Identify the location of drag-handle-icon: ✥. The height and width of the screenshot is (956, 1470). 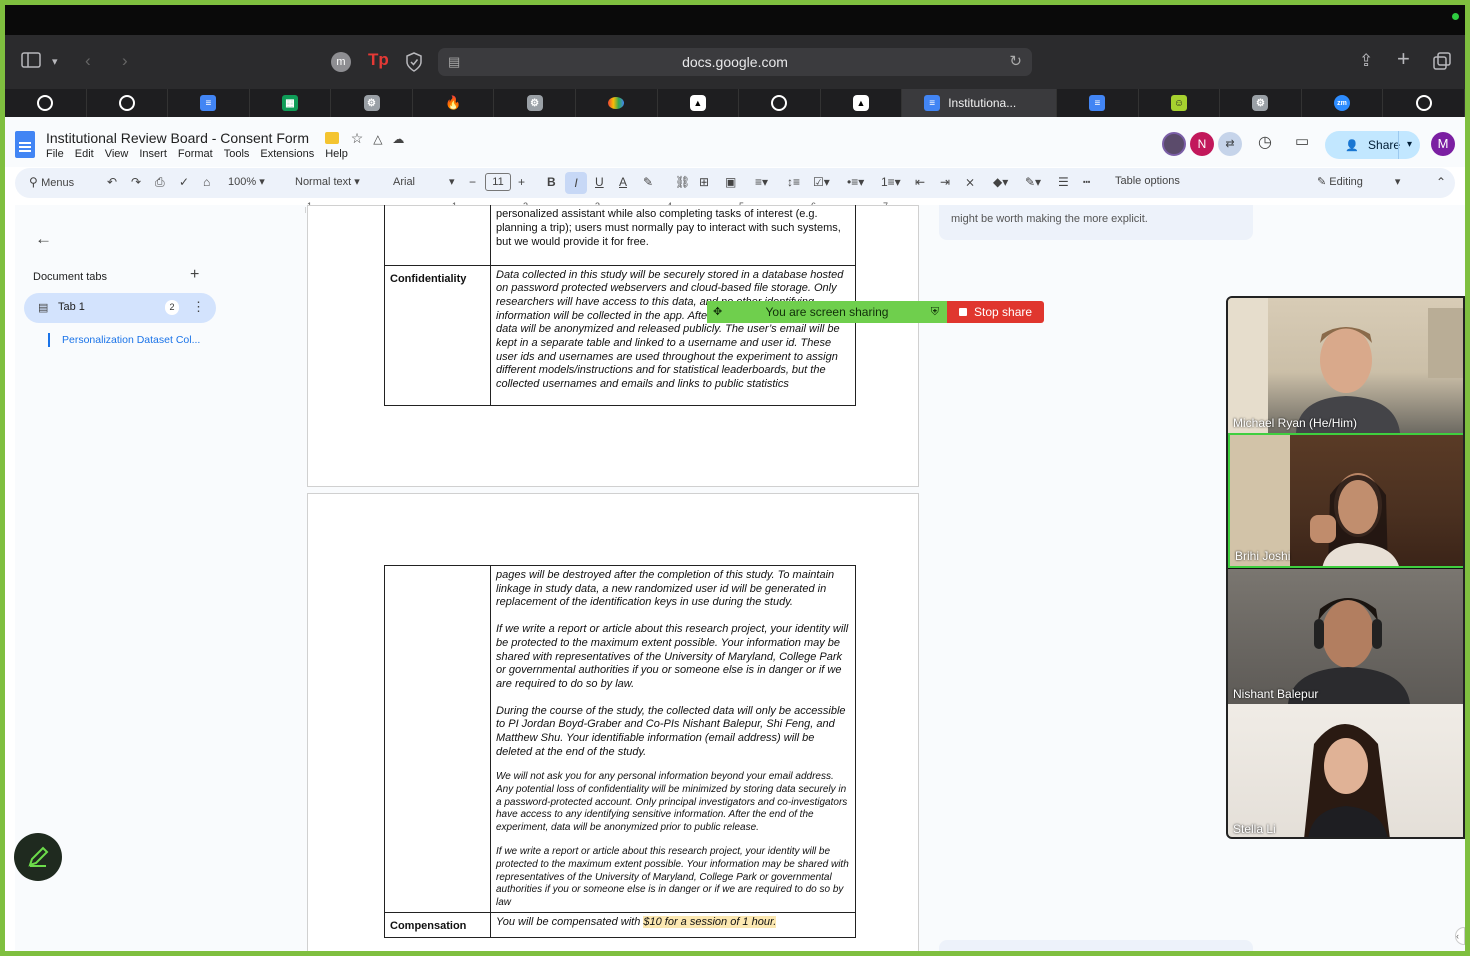
(717, 312).